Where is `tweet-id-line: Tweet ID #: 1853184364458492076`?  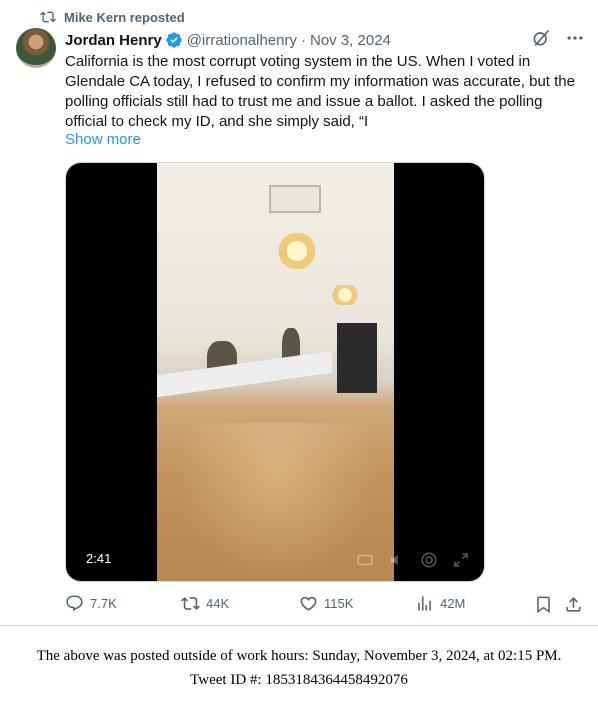 tweet-id-line: Tweet ID #: 1853184364458492076 is located at coordinates (299, 680).